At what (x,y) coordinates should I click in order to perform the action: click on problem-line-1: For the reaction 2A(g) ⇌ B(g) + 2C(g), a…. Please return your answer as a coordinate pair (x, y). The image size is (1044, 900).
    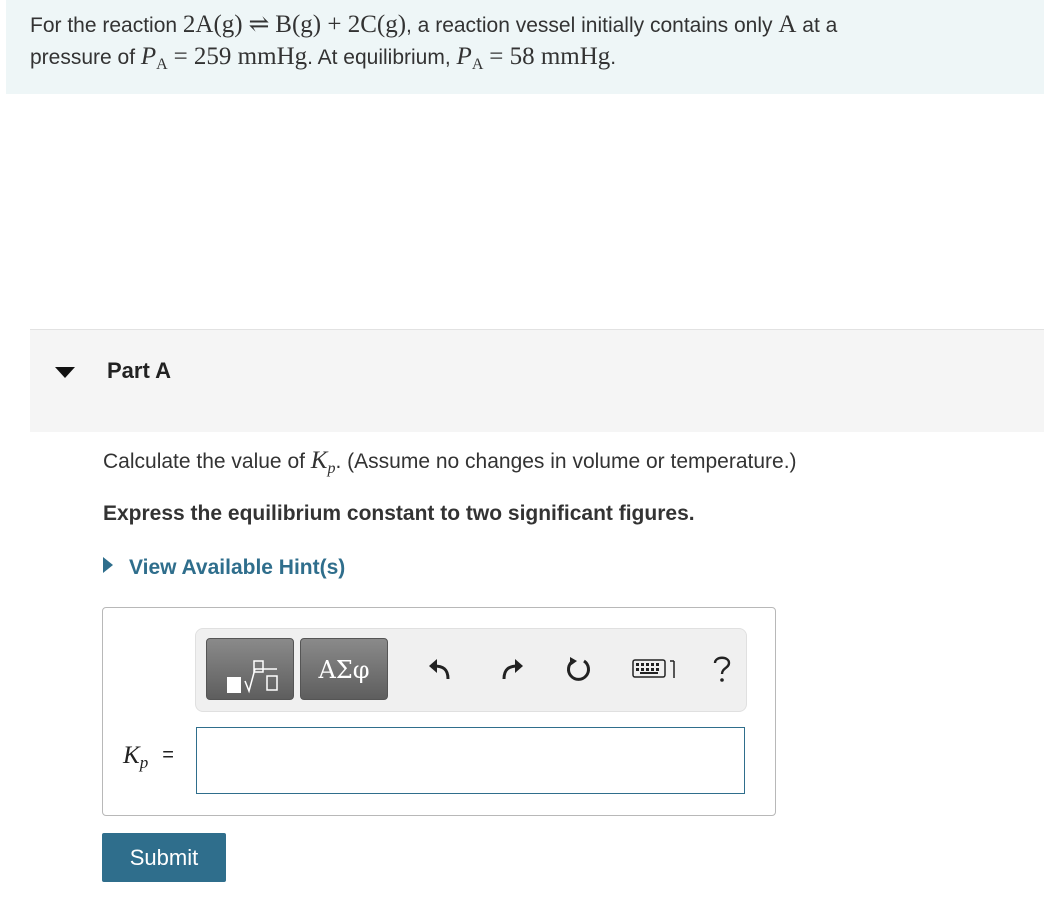
    Looking at the image, I should click on (525, 25).